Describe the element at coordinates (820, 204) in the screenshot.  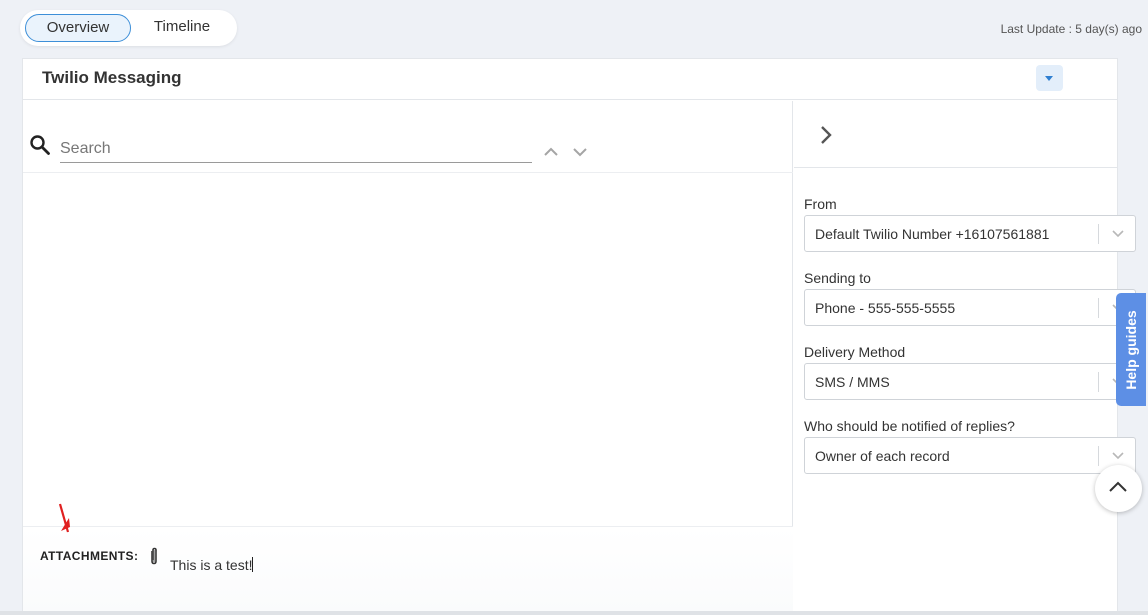
I see `from-label: From` at that location.